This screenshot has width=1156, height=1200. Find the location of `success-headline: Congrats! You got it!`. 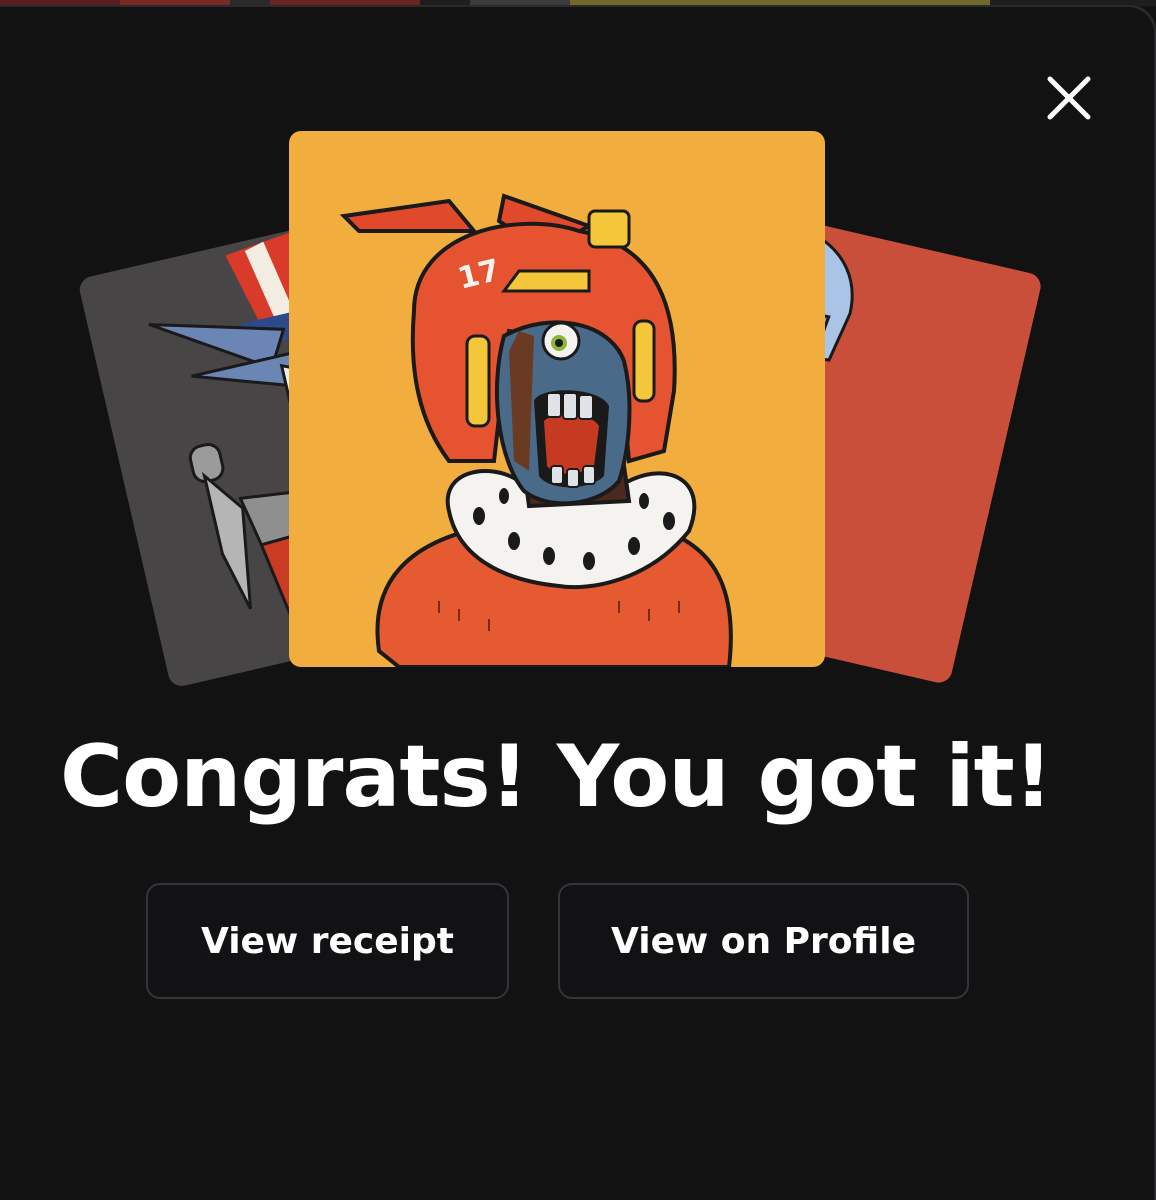

success-headline: Congrats! You got it! is located at coordinates (556, 777).